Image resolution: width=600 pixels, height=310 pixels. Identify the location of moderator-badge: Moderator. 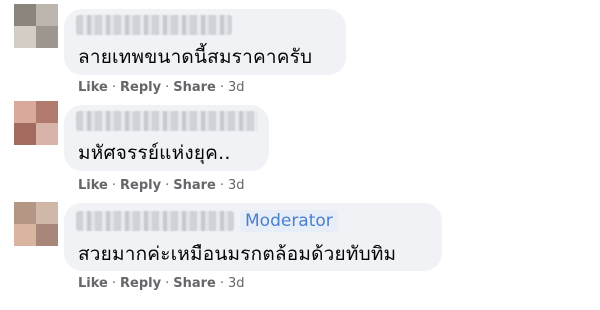
(289, 221).